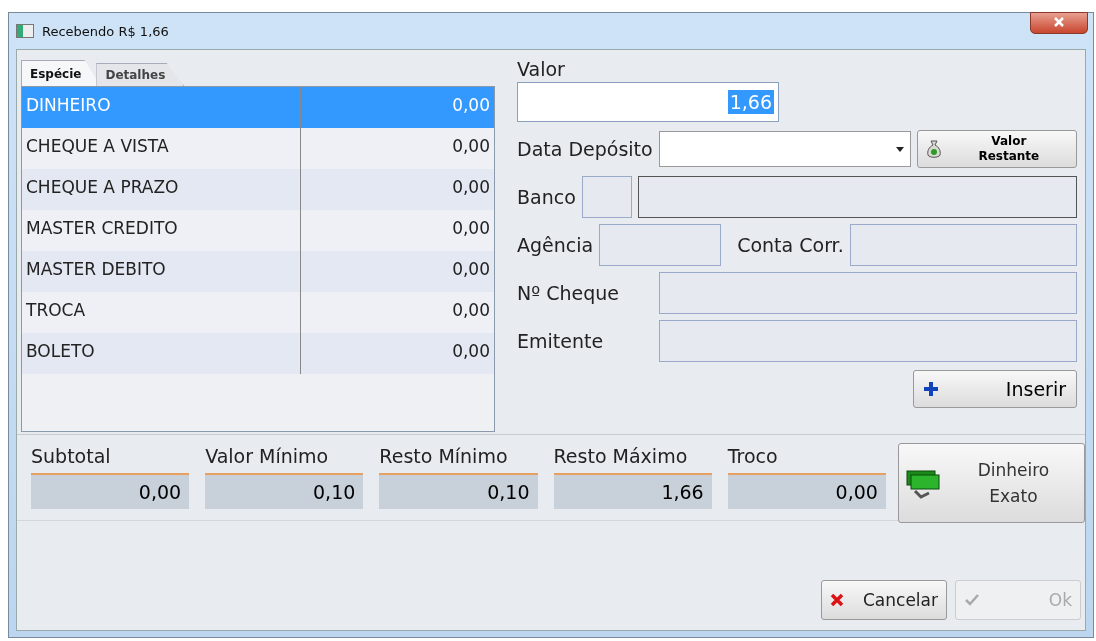  I want to click on date-dropdown, so click(784, 149).